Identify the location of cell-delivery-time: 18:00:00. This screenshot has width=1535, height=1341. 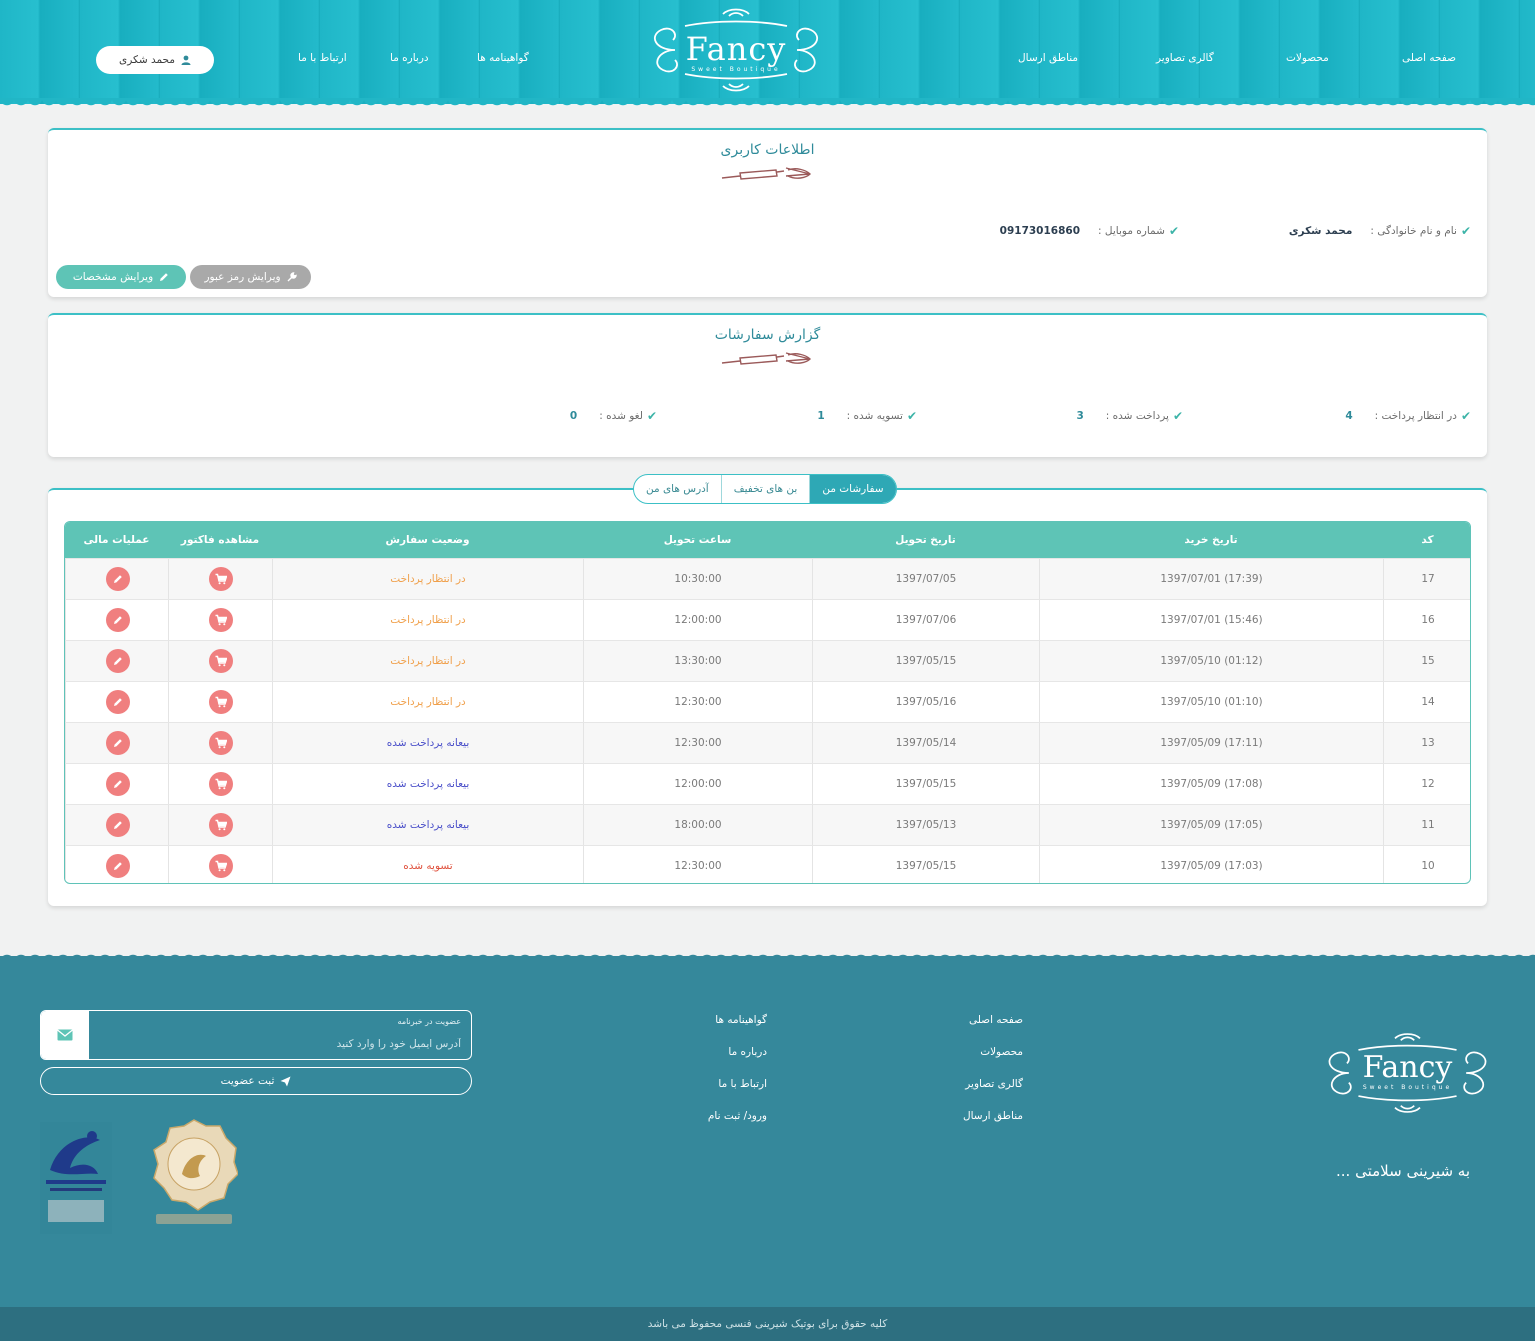
(697, 825).